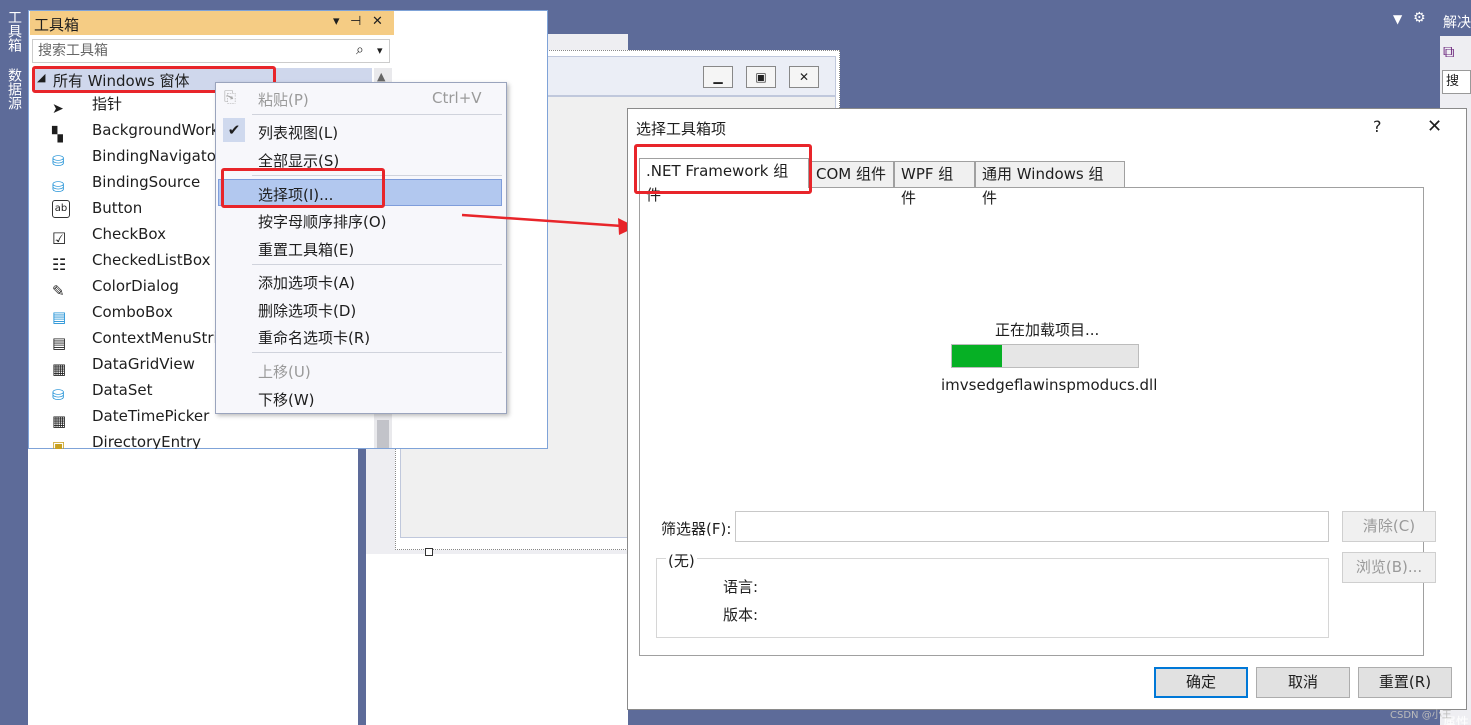  Describe the element at coordinates (383, 434) in the screenshot. I see `scroll-thumb` at that location.